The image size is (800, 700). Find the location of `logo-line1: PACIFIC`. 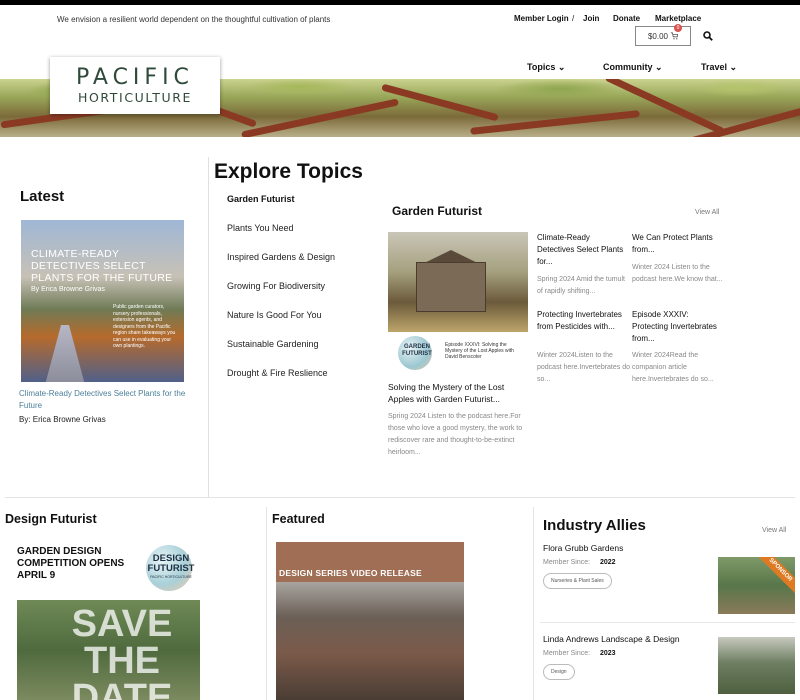

logo-line1: PACIFIC is located at coordinates (135, 77).